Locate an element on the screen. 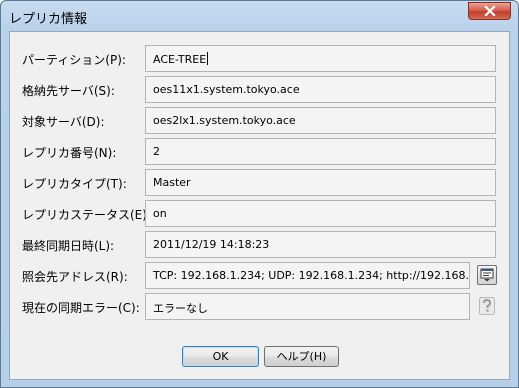  title-bar: レプリカ情報 is located at coordinates (259, 16).